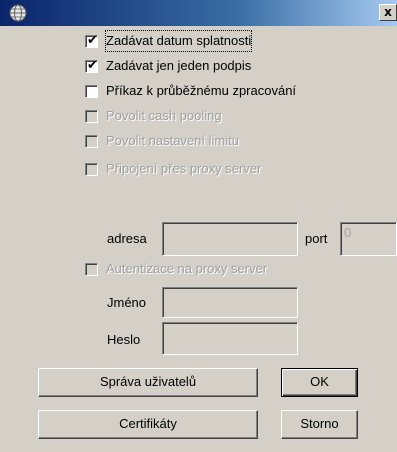  What do you see at coordinates (316, 238) in the screenshot?
I see `port-label: port` at bounding box center [316, 238].